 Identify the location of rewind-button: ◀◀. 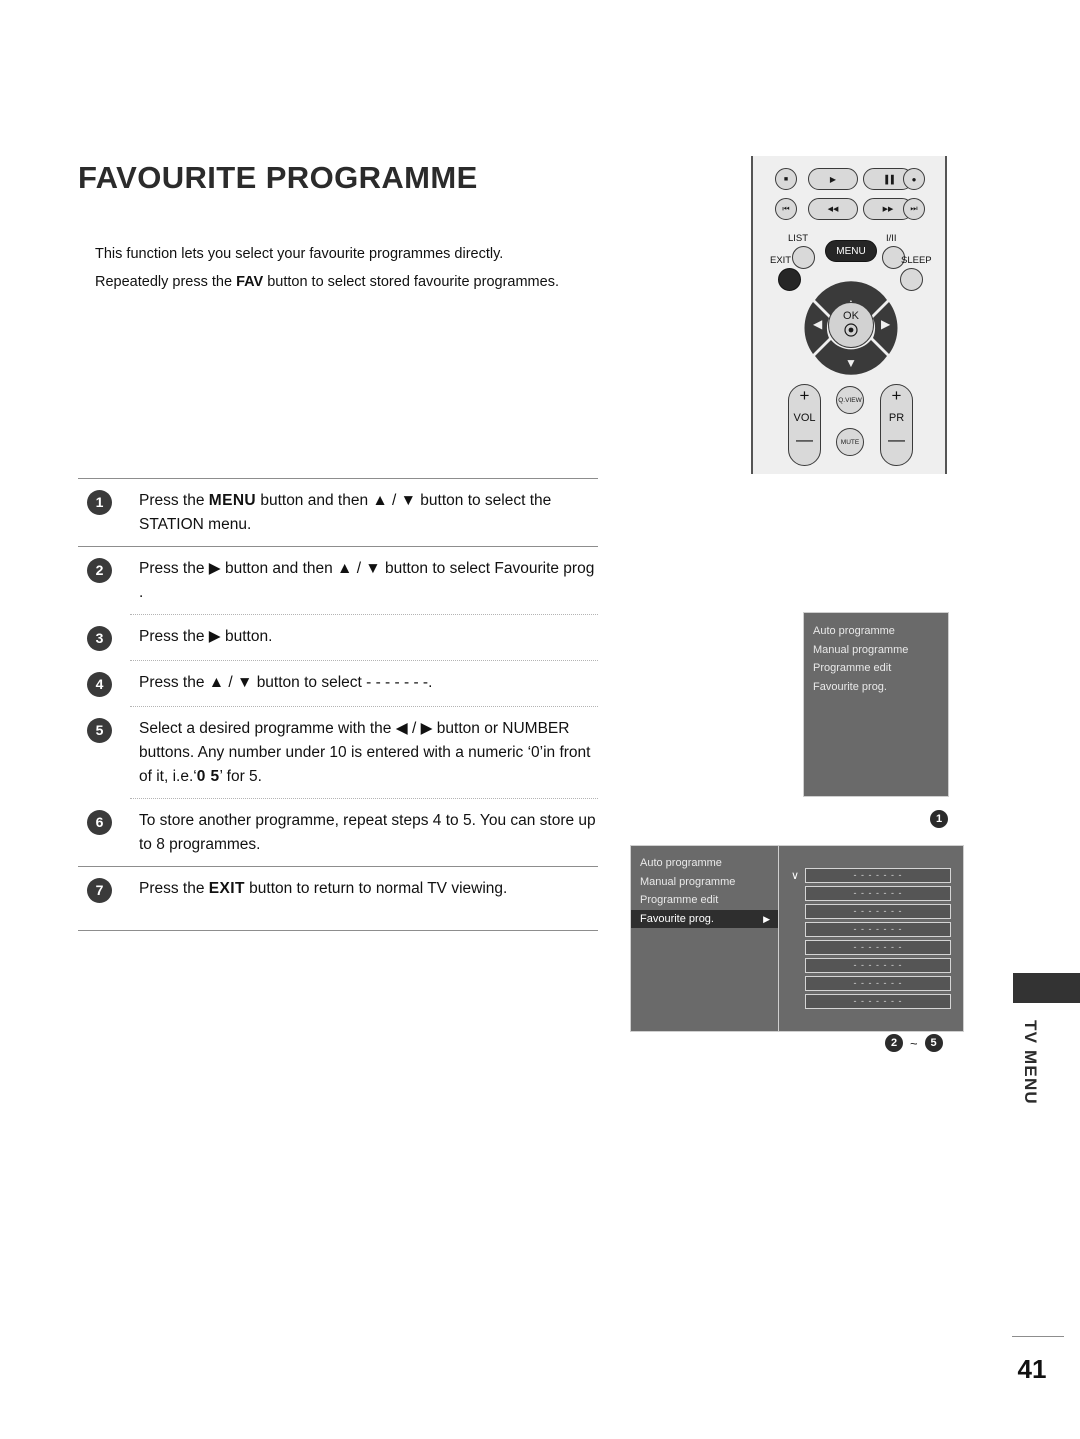
(833, 209).